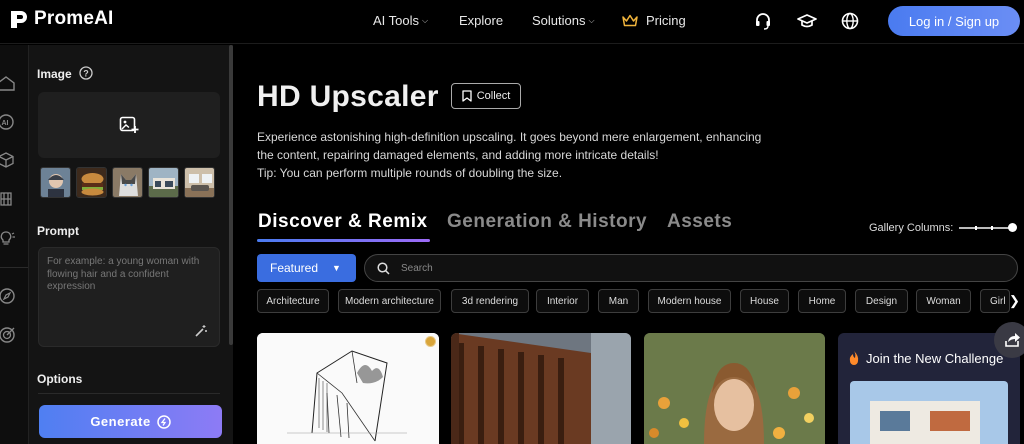 This screenshot has width=1024, height=444. I want to click on tag-chip: Man, so click(618, 301).